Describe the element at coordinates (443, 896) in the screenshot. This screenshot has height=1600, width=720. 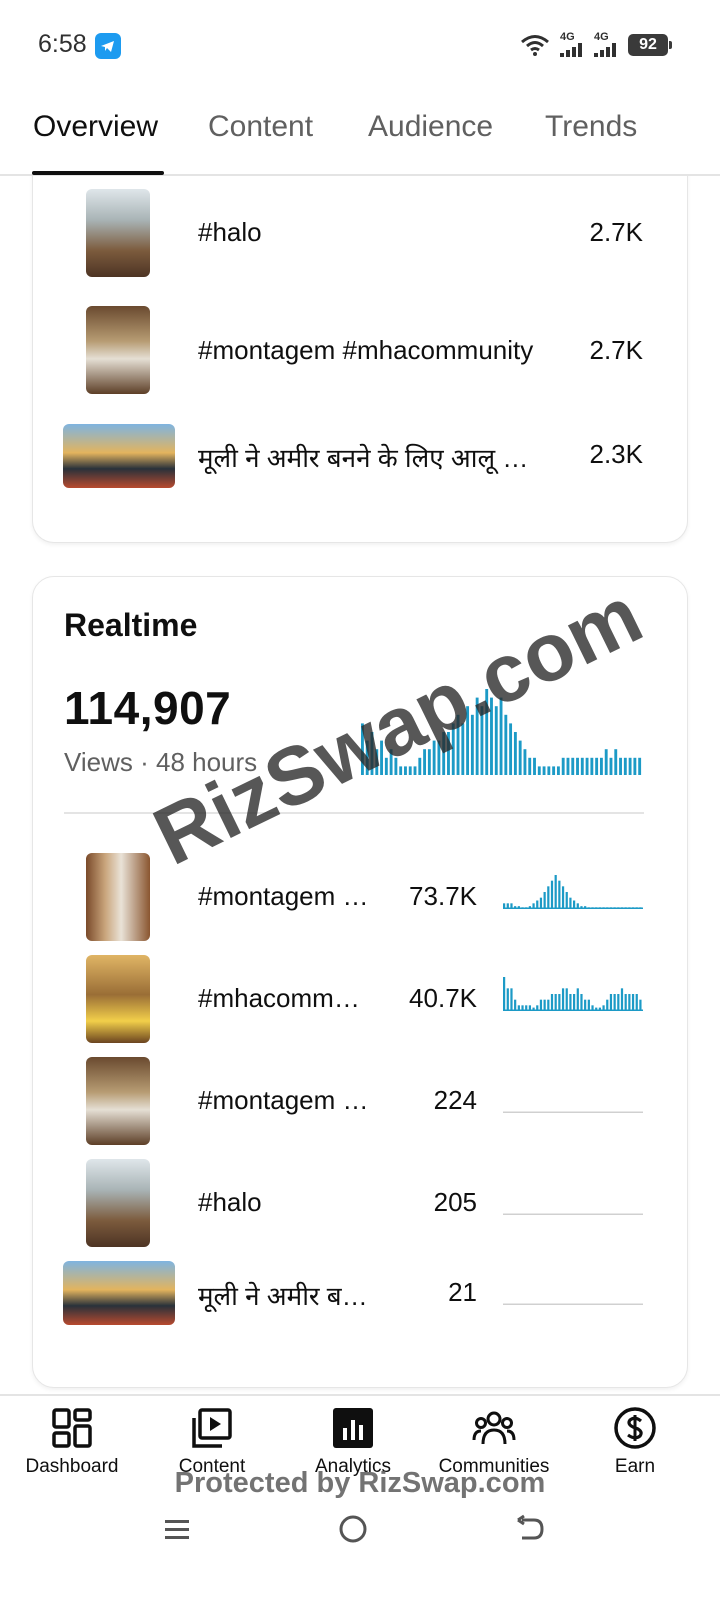
I see `content-views: 73.7K` at that location.